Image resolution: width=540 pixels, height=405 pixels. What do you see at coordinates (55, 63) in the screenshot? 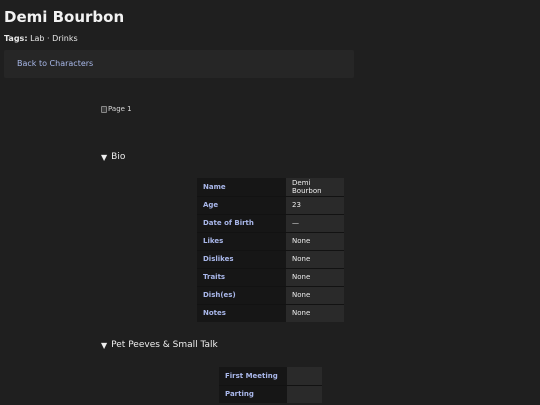
I see `back-to-characters-link: Back to Characters` at bounding box center [55, 63].